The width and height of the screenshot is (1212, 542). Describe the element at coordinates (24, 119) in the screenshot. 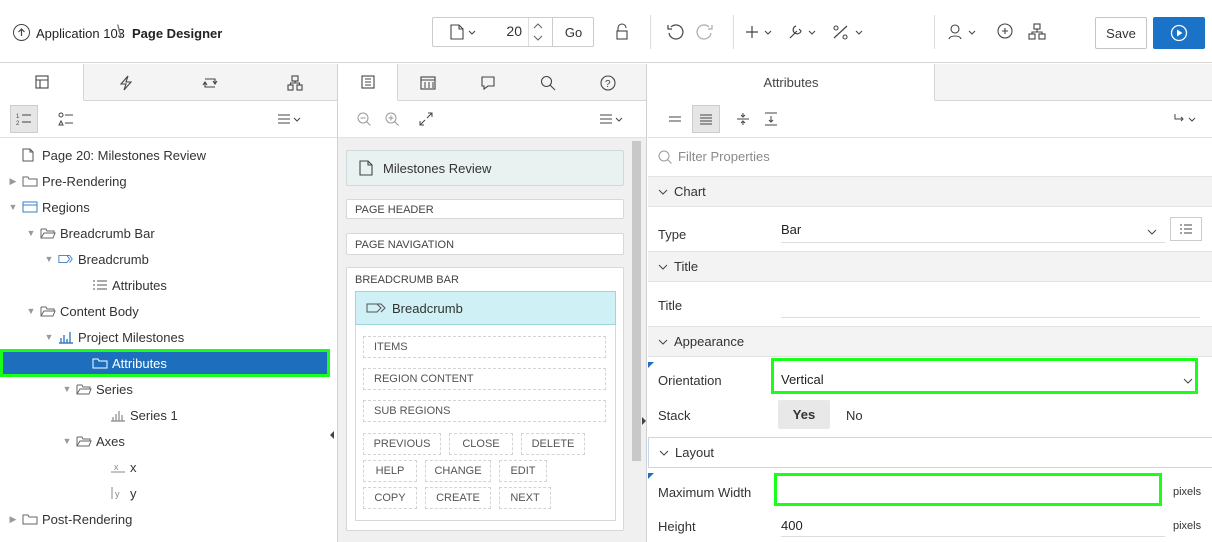

I see `component-view-icon: 12` at that location.